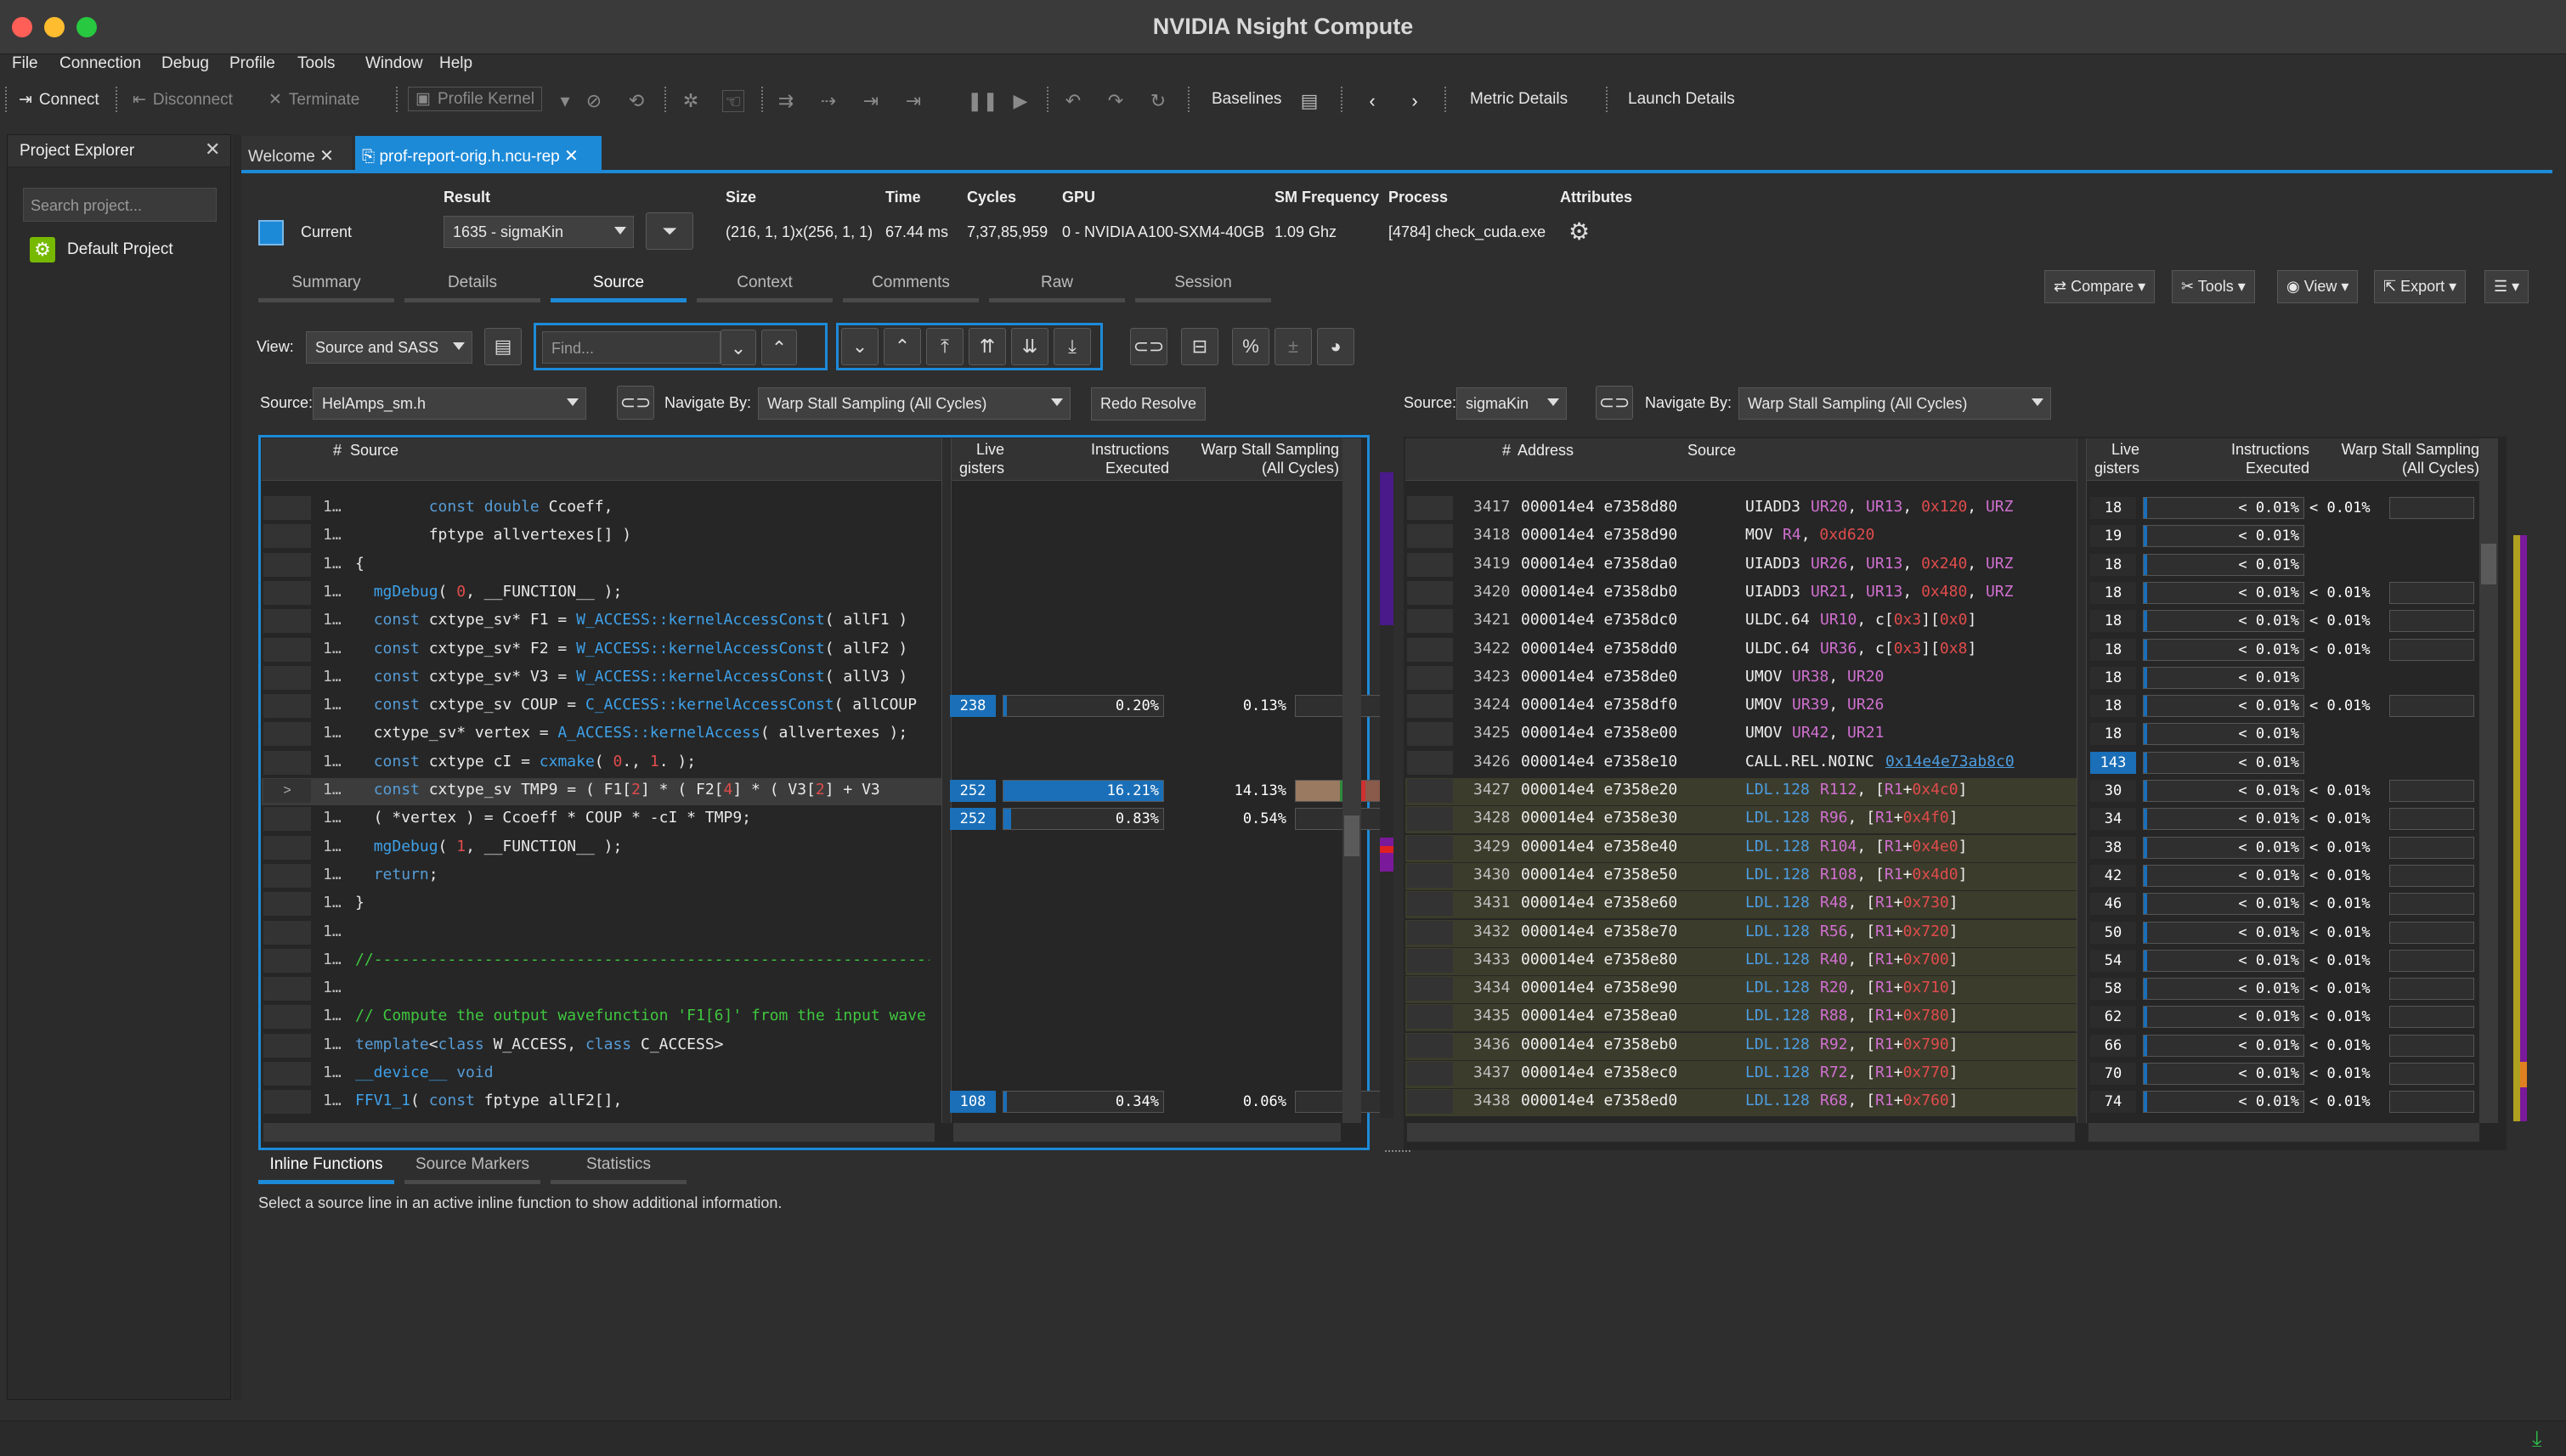  What do you see at coordinates (472, 288) in the screenshot?
I see `tab-details: Details` at bounding box center [472, 288].